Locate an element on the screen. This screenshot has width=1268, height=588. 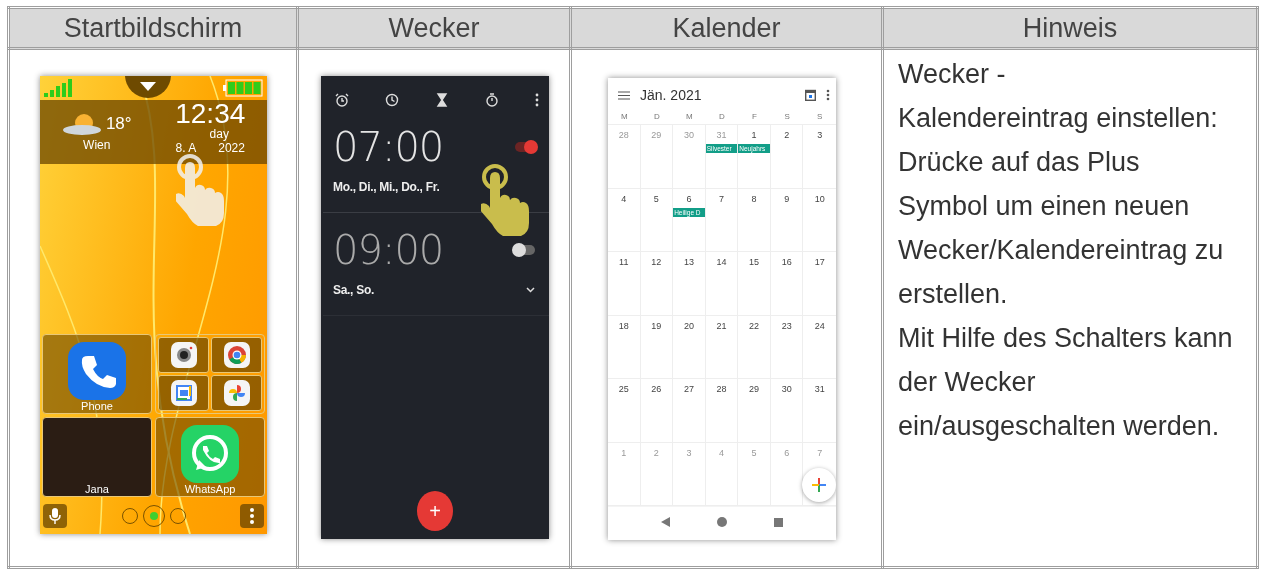
microphone-icon is located at coordinates (55, 516).